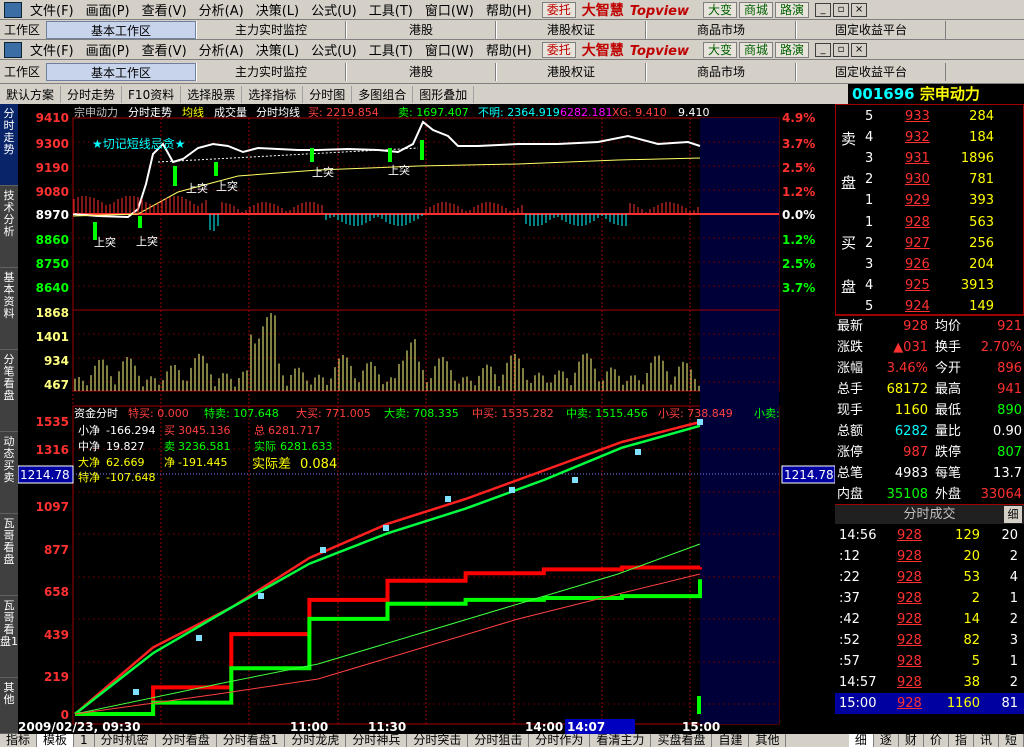 This screenshot has width=1024, height=747. What do you see at coordinates (929, 682) in the screenshot?
I see `tick-row: 14:57 928 38 2` at bounding box center [929, 682].